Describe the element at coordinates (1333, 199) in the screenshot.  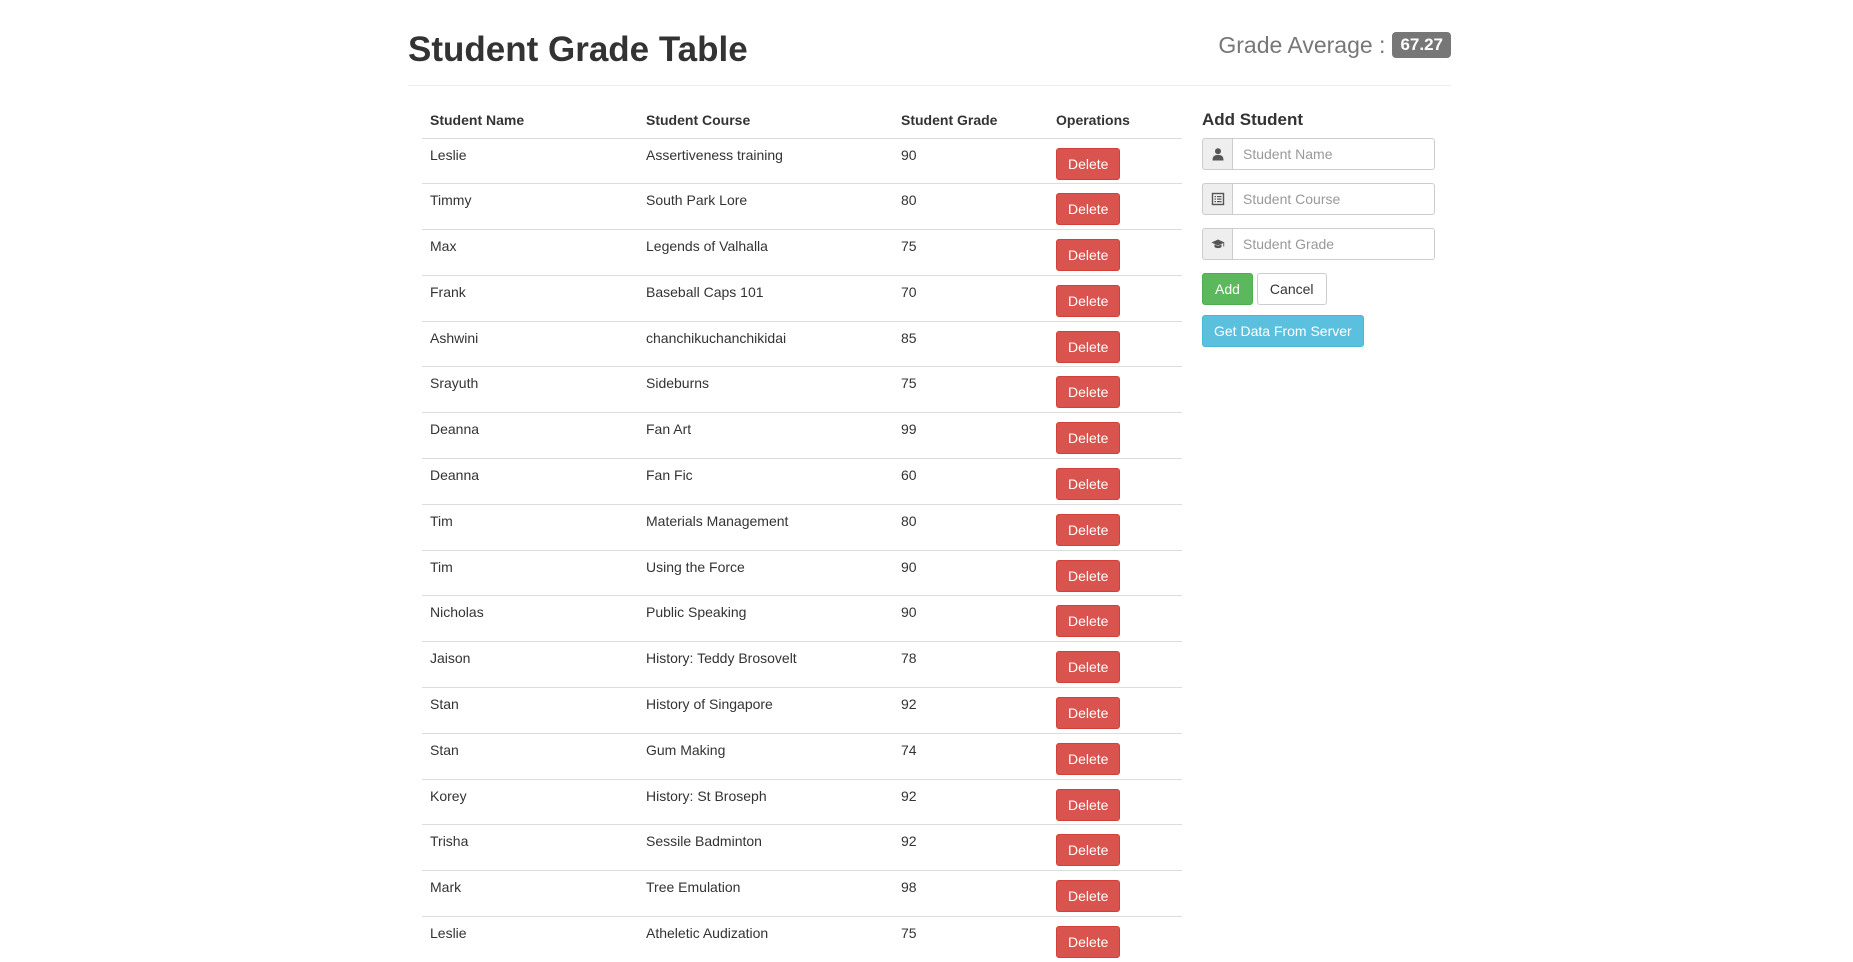
I see `student-course-input` at that location.